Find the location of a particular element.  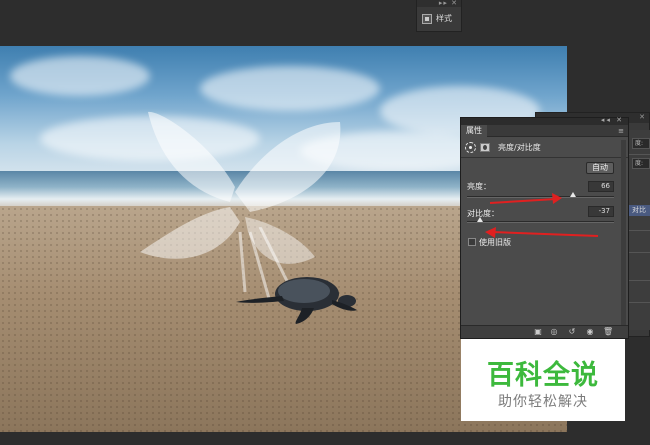

styles-button: 样式 is located at coordinates (437, 18).